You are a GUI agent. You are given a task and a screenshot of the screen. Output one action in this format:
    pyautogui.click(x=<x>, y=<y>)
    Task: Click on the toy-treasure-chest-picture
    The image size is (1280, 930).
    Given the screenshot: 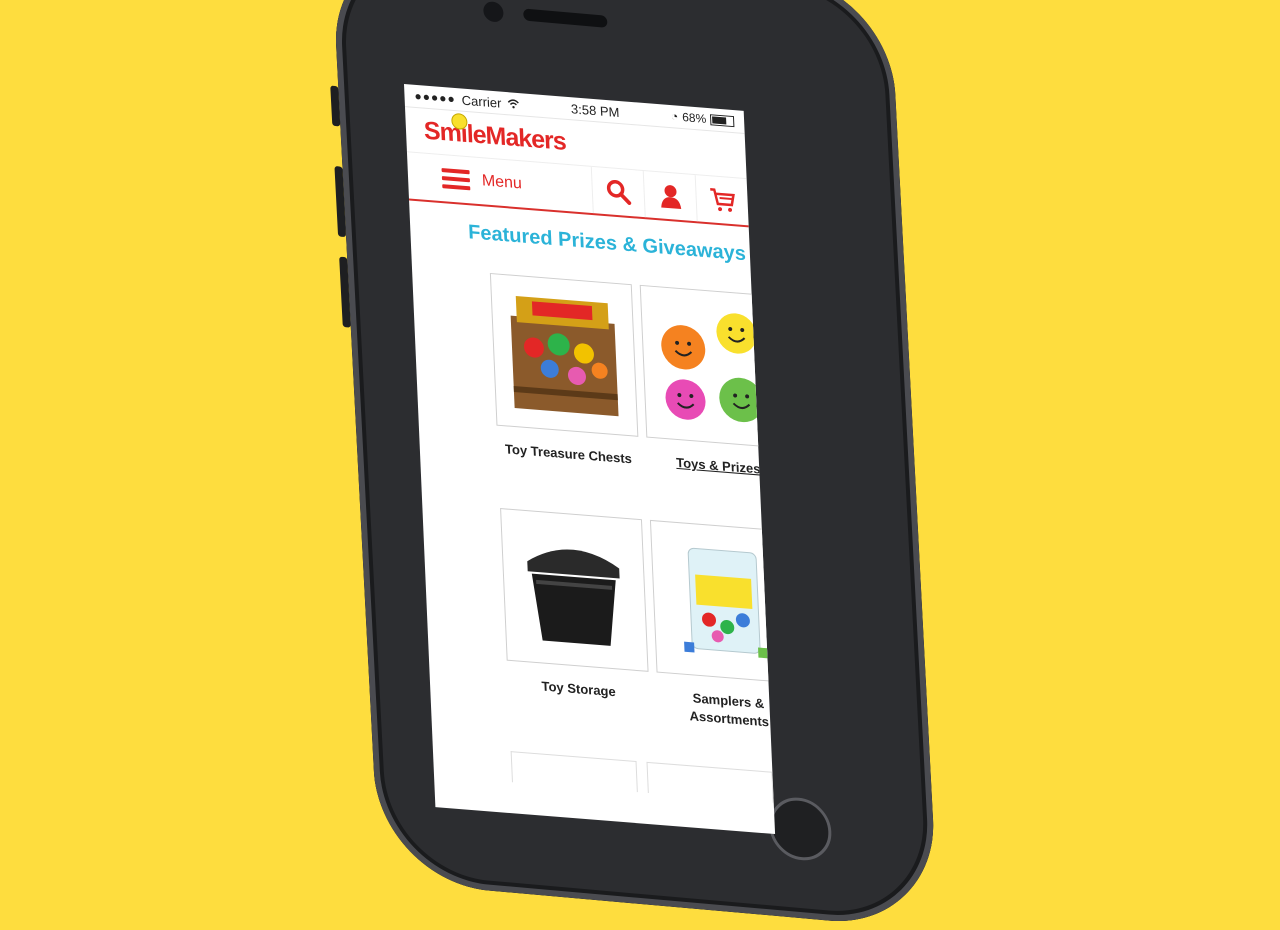 What is the action you would take?
    pyautogui.click(x=564, y=356)
    